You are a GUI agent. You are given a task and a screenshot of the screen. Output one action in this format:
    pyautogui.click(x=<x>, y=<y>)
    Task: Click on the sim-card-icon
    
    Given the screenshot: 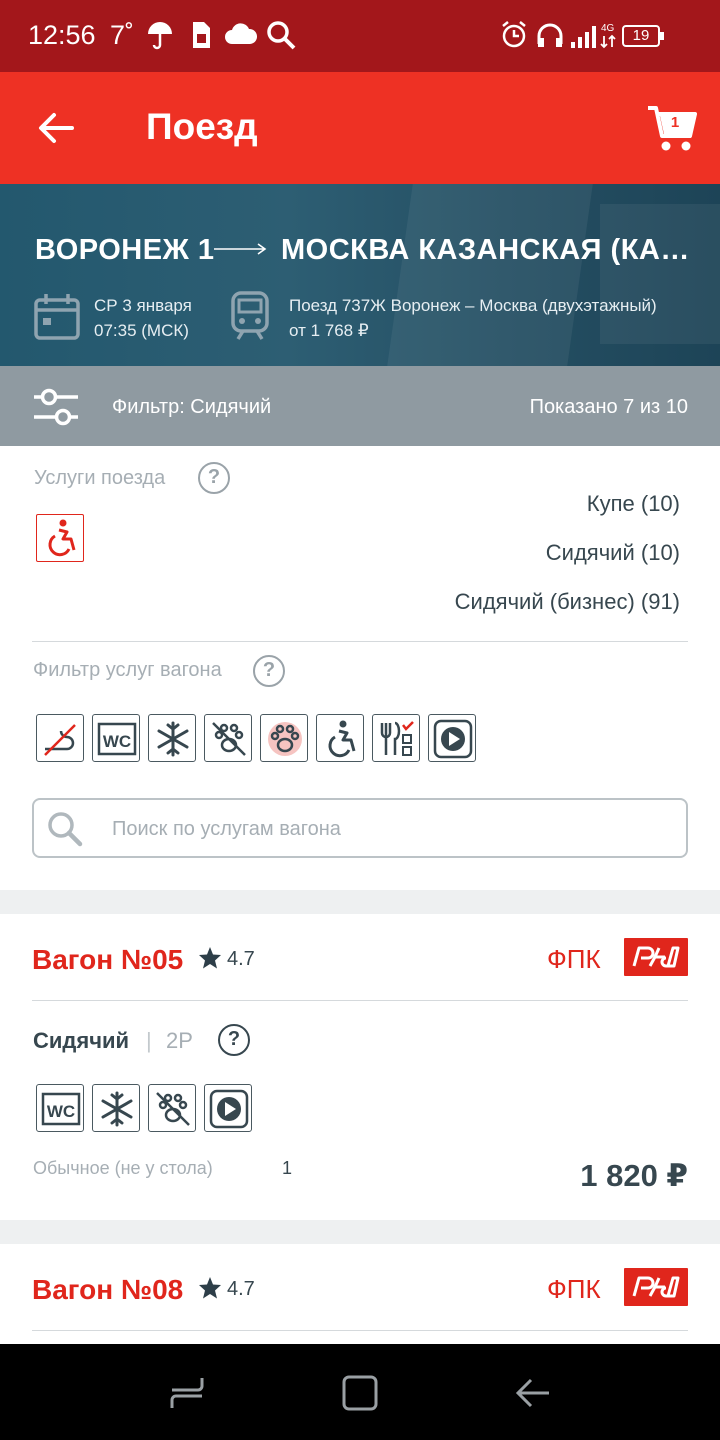 What is the action you would take?
    pyautogui.click(x=201, y=35)
    